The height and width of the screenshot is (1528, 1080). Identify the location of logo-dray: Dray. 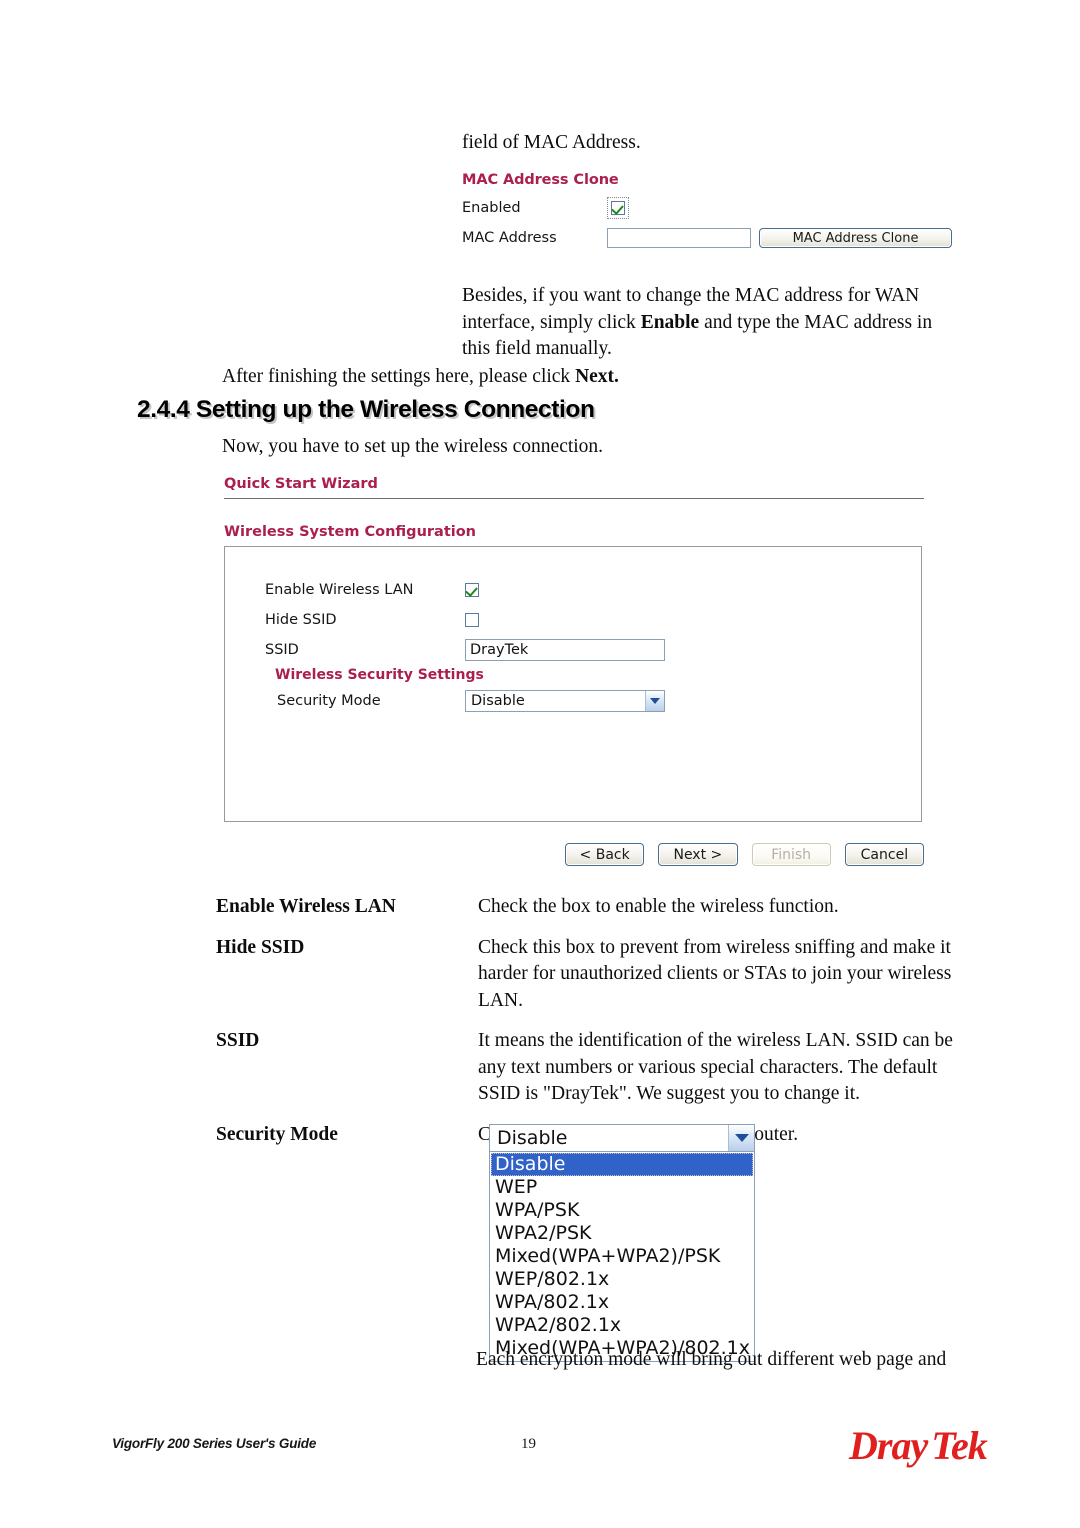
(888, 1445).